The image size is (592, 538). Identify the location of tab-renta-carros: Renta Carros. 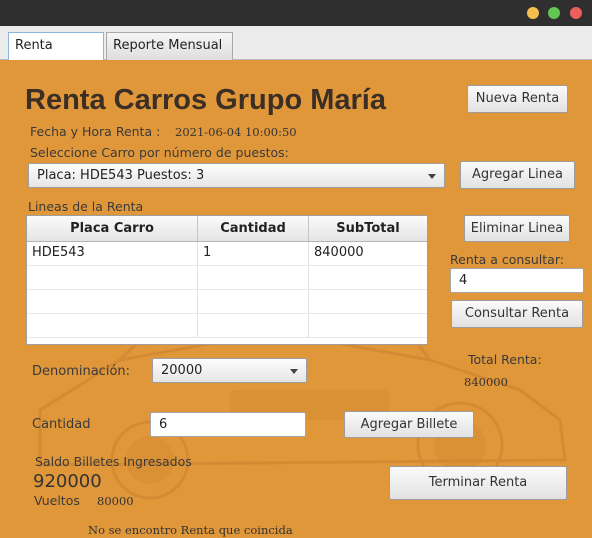
(56, 55).